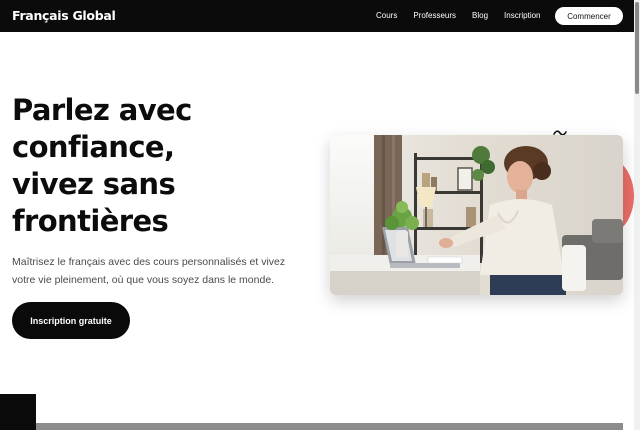 This screenshot has width=640, height=430. I want to click on commencer-button: Commencer, so click(589, 16).